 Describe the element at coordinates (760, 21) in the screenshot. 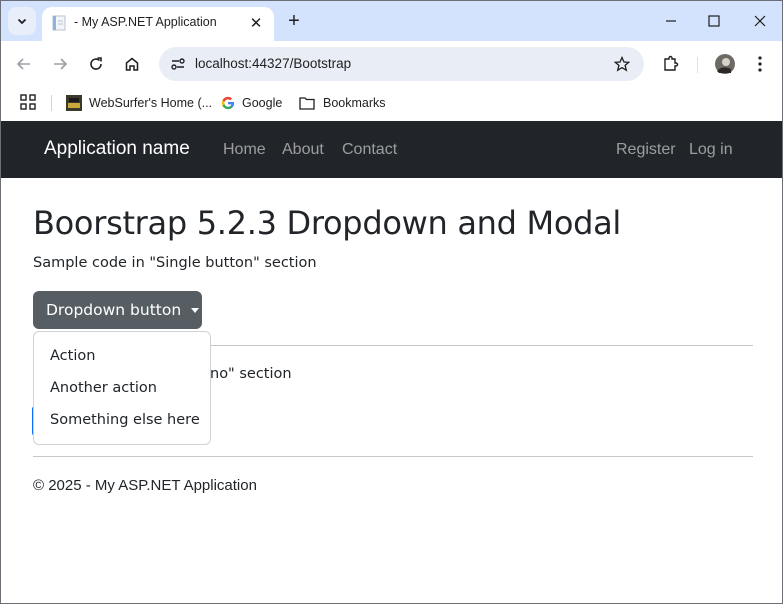

I see `close-window-icon` at that location.